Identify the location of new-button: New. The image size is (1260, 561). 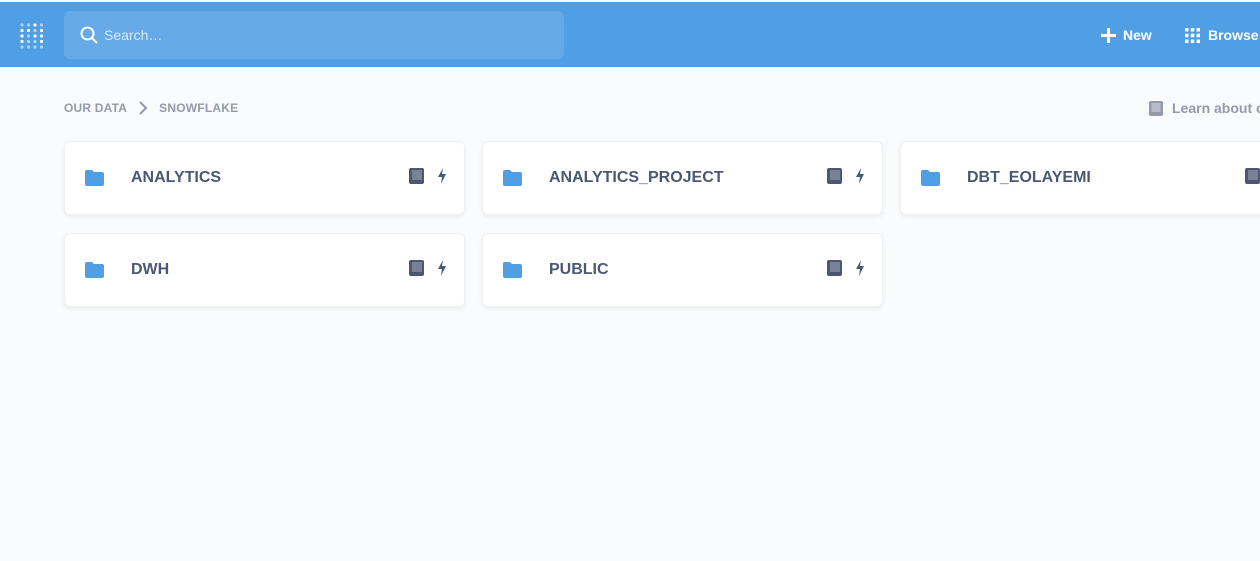
(1126, 35).